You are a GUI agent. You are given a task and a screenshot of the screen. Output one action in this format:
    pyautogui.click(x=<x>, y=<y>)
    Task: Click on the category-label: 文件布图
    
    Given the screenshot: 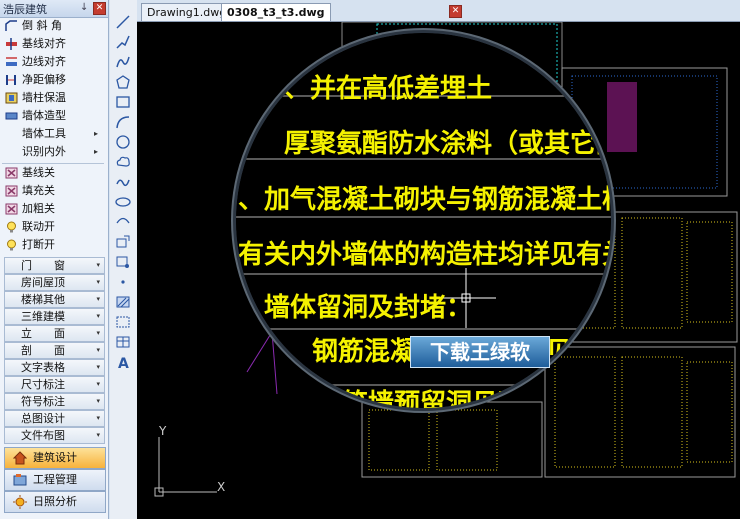 What is the action you would take?
    pyautogui.click(x=43, y=435)
    